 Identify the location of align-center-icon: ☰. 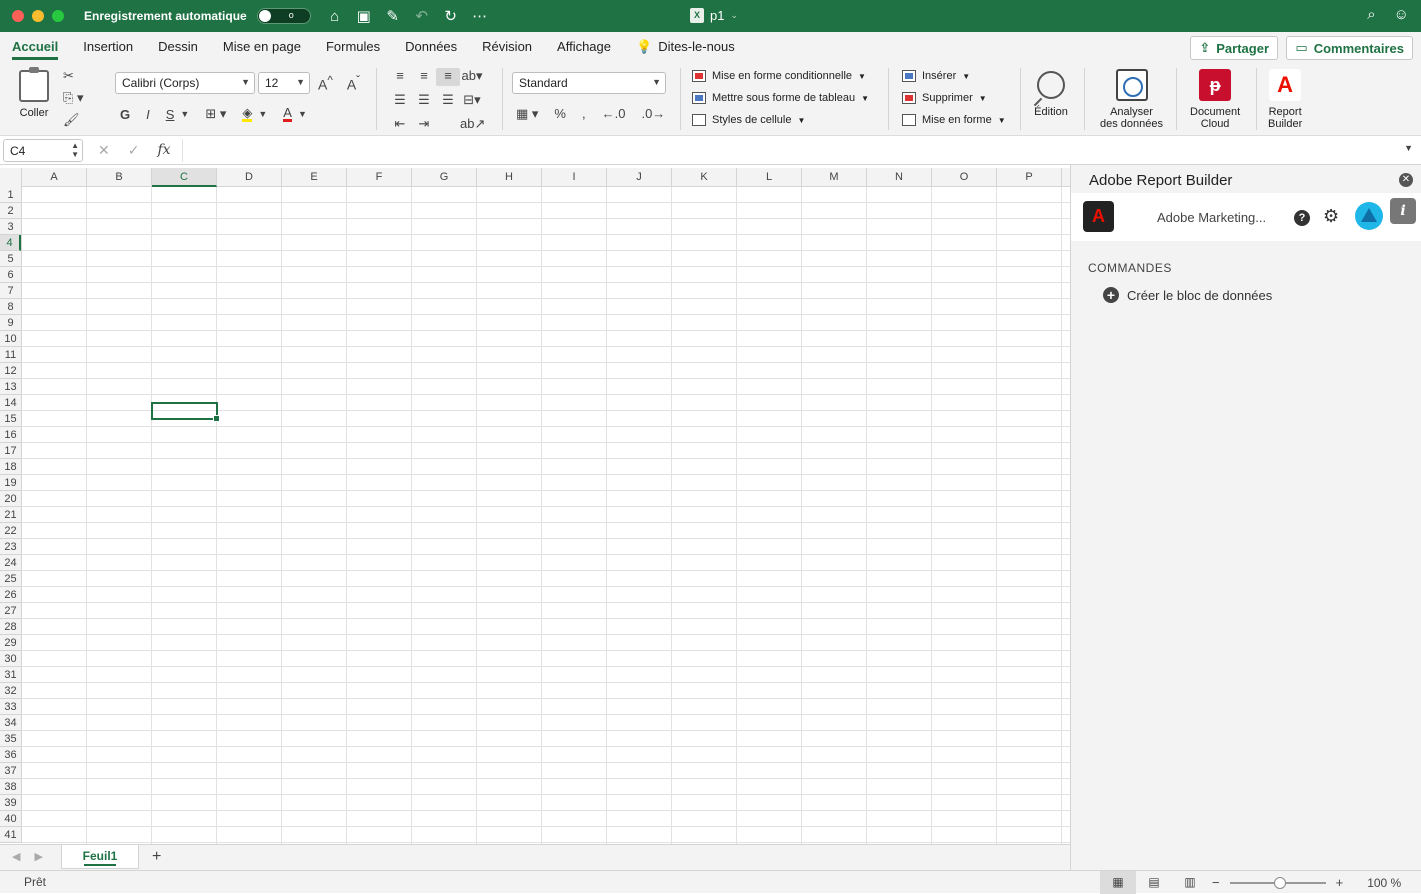
(424, 101).